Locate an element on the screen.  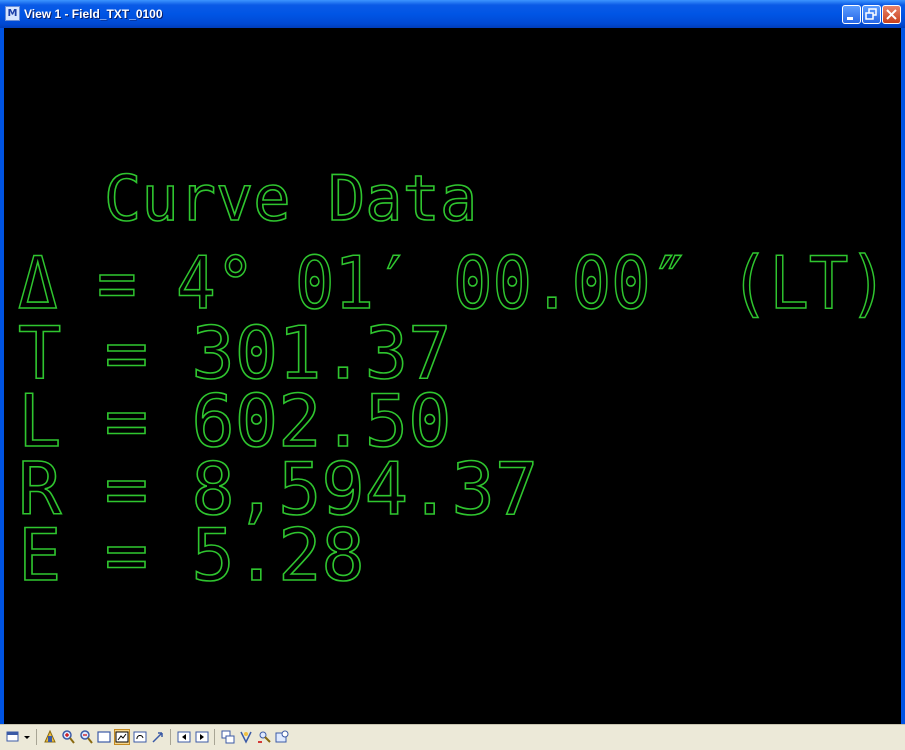
pan-view-icon is located at coordinates (157, 737).